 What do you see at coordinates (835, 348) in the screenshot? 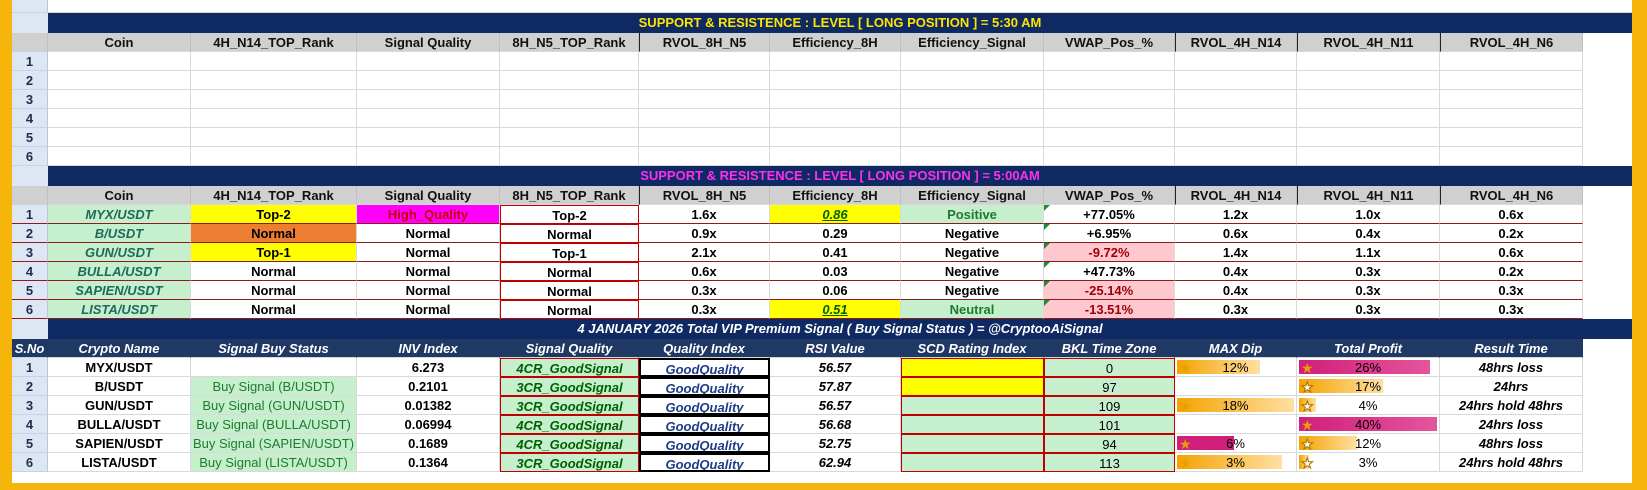
I see `column-header: RSI Value` at bounding box center [835, 348].